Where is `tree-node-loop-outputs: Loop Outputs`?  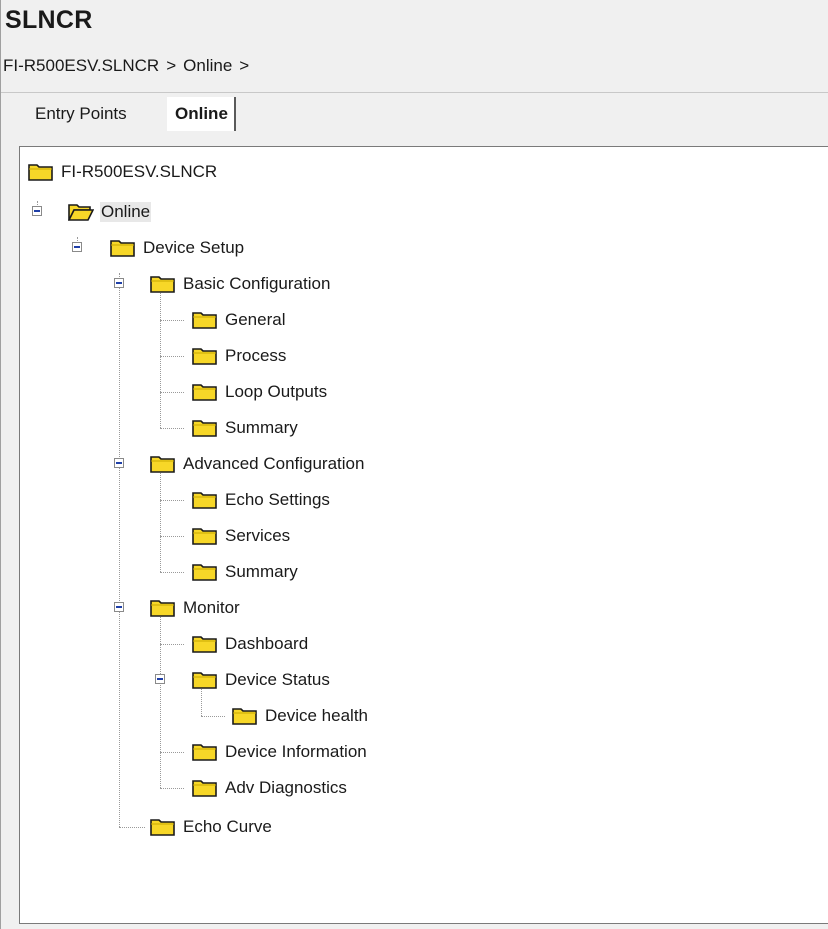
tree-node-loop-outputs: Loop Outputs is located at coordinates (260, 392).